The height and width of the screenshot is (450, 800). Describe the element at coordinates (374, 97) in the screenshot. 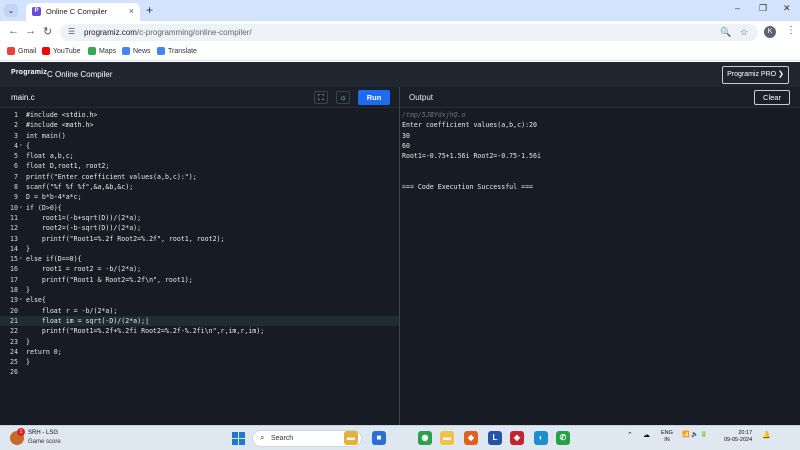

I see `run-button: Run` at that location.